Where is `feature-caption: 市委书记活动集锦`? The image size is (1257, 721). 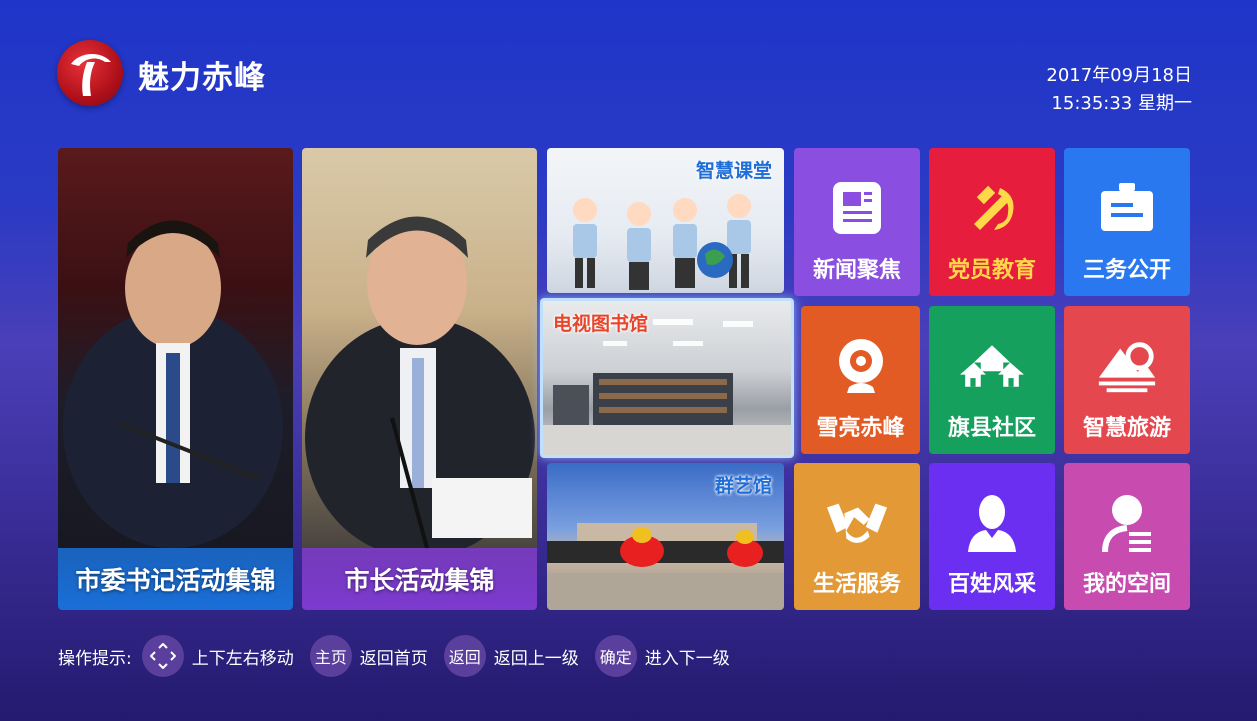 feature-caption: 市委书记活动集锦 is located at coordinates (175, 579).